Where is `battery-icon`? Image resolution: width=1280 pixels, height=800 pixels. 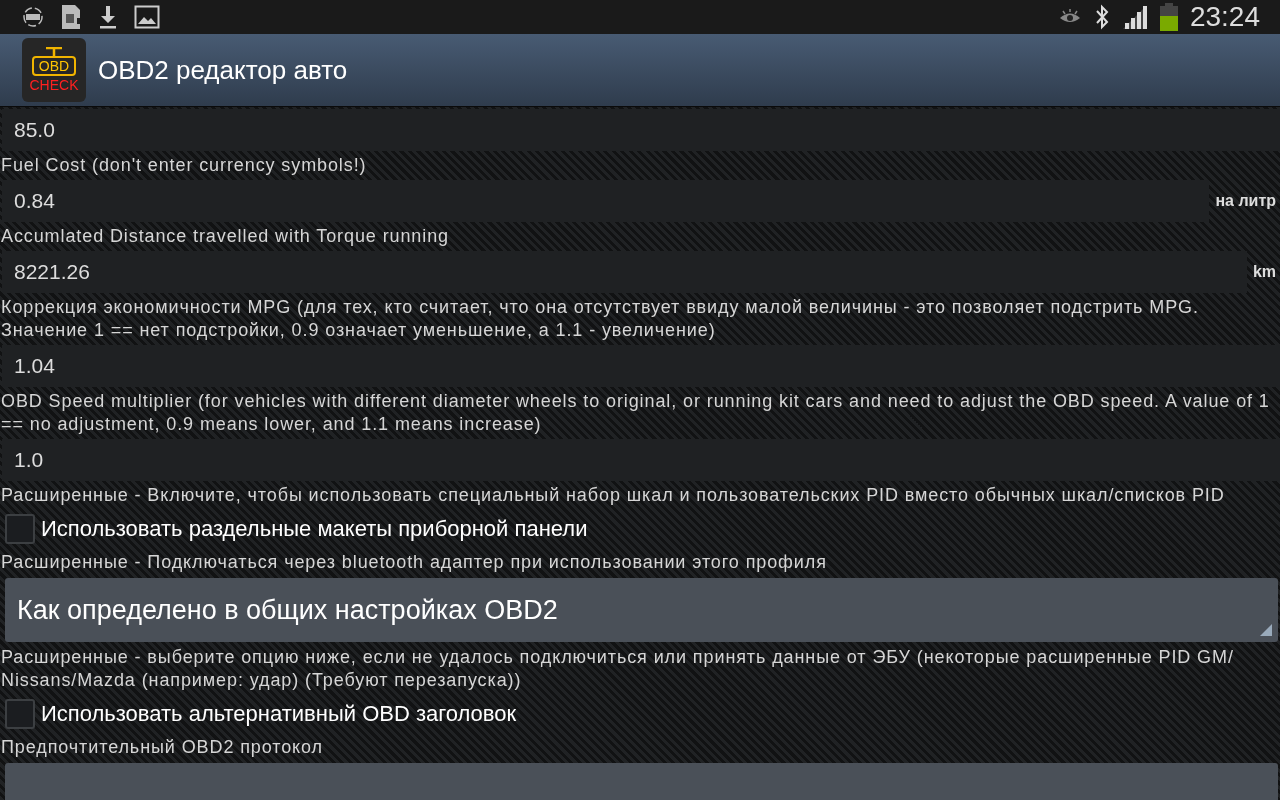 battery-icon is located at coordinates (1168, 17).